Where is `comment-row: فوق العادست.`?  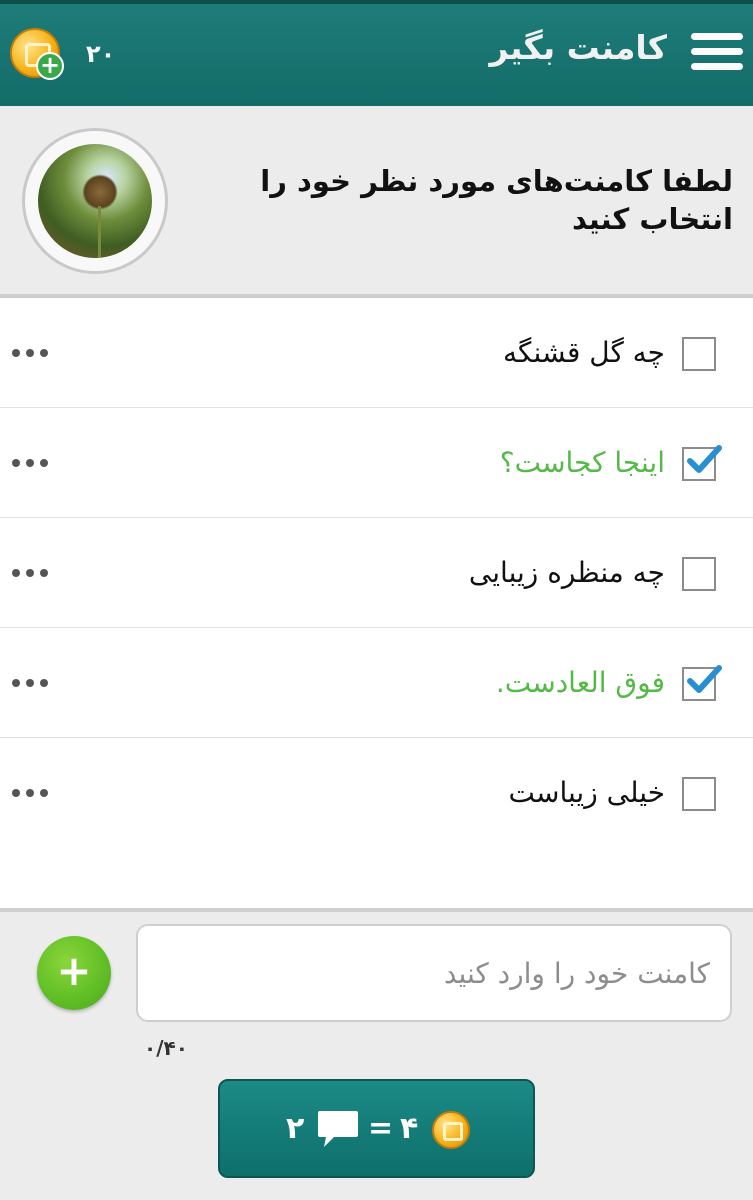 comment-row: فوق العادست. is located at coordinates (376, 683).